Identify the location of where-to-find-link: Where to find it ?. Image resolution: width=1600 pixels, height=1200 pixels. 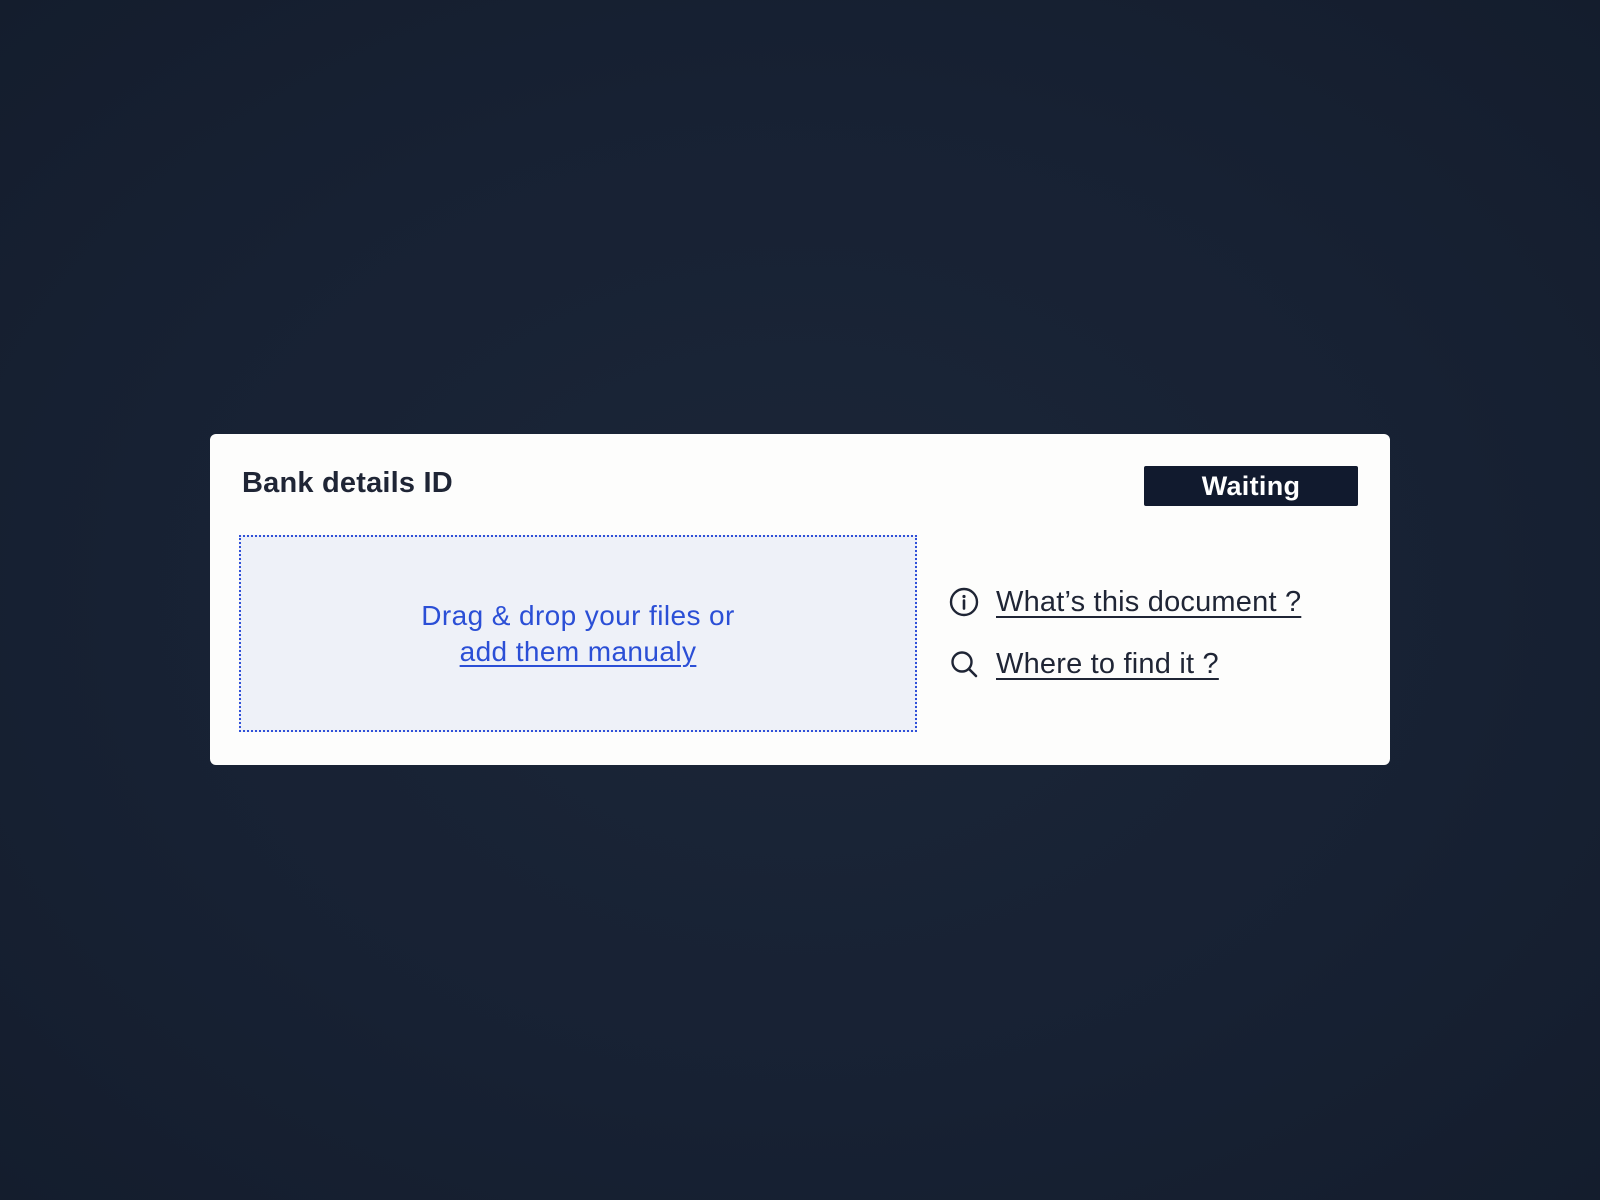
(1124, 664).